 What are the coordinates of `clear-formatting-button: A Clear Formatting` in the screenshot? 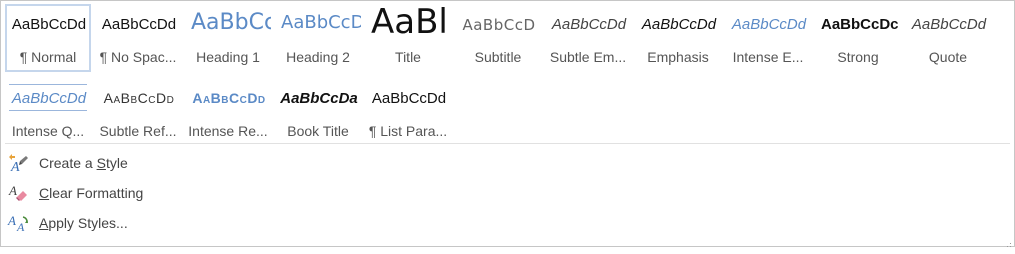 It's located at (75, 193).